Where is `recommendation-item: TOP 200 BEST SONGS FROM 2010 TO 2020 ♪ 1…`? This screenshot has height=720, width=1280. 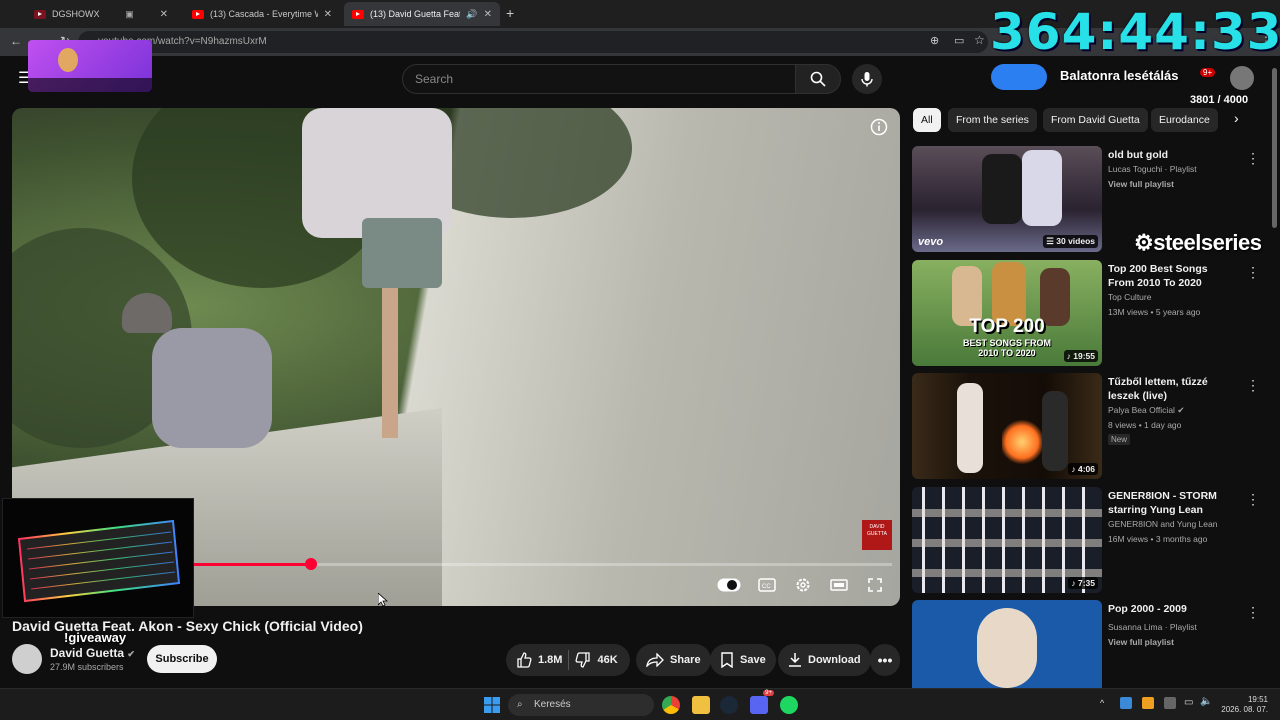
recommendation-item: TOP 200 BEST SONGS FROM 2010 TO 2020 ♪ 1… is located at coordinates (1087, 314).